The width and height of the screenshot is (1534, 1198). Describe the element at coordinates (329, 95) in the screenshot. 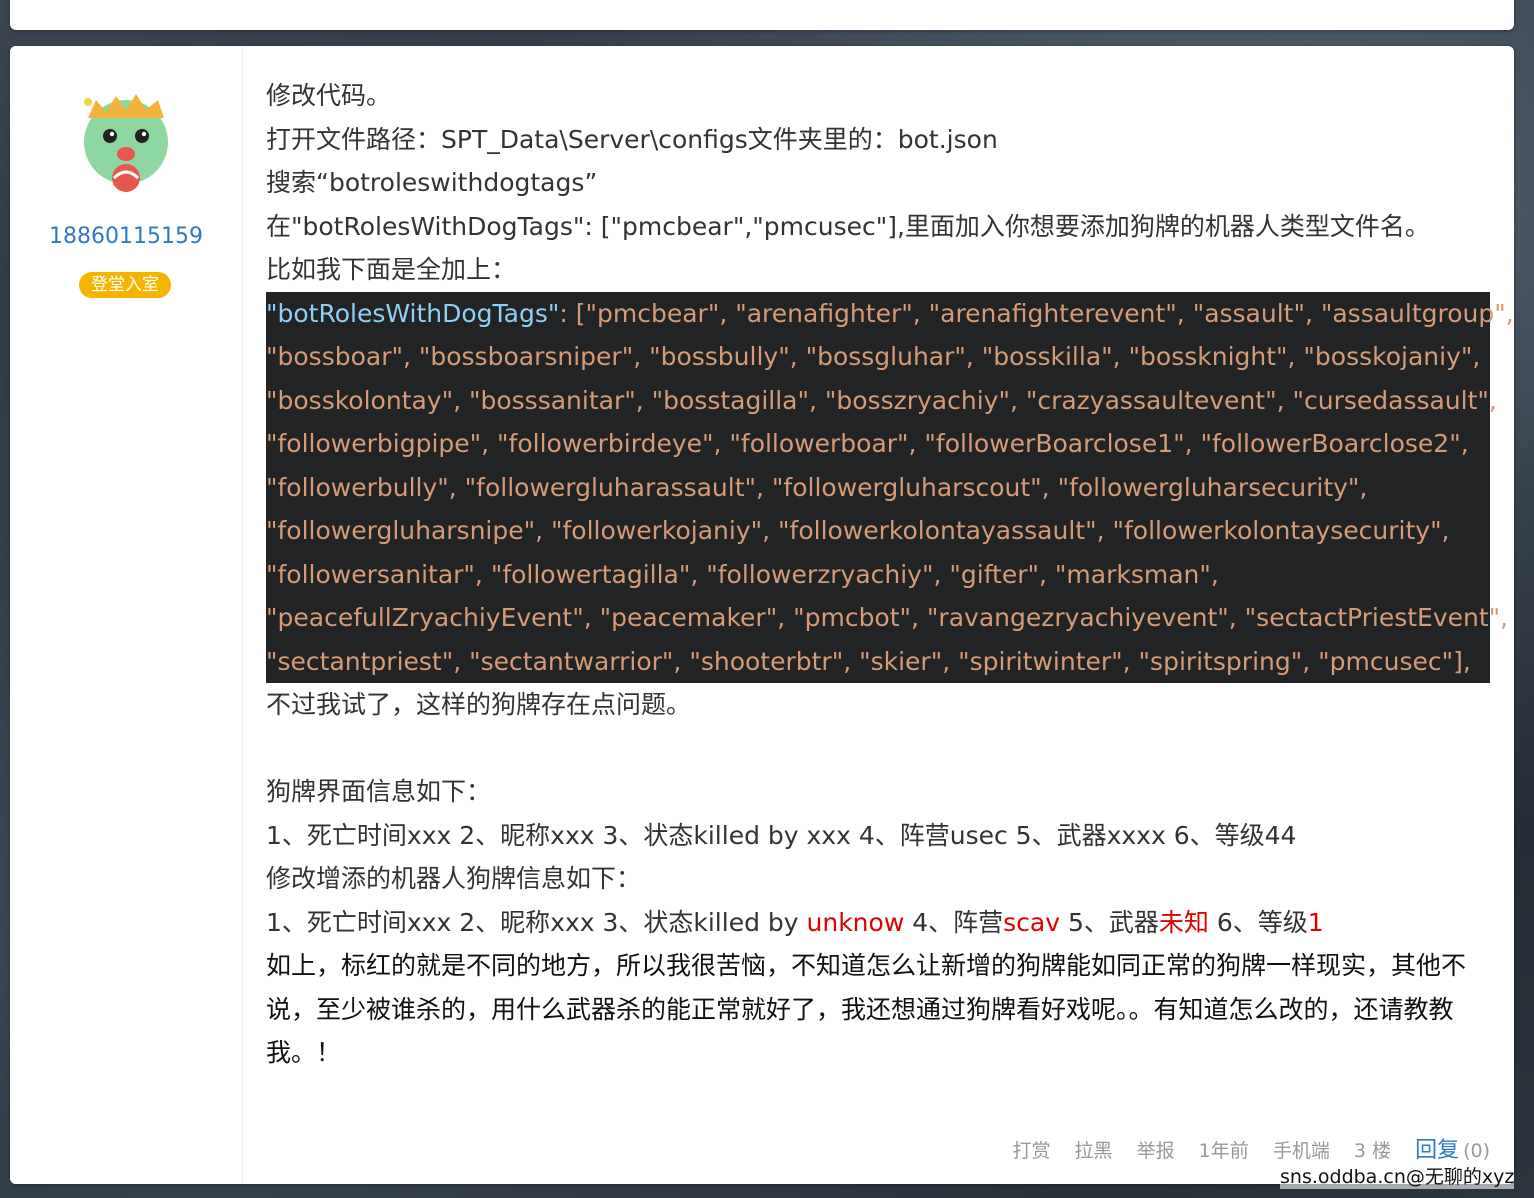

I see `post-text-line: 修改代码。` at that location.